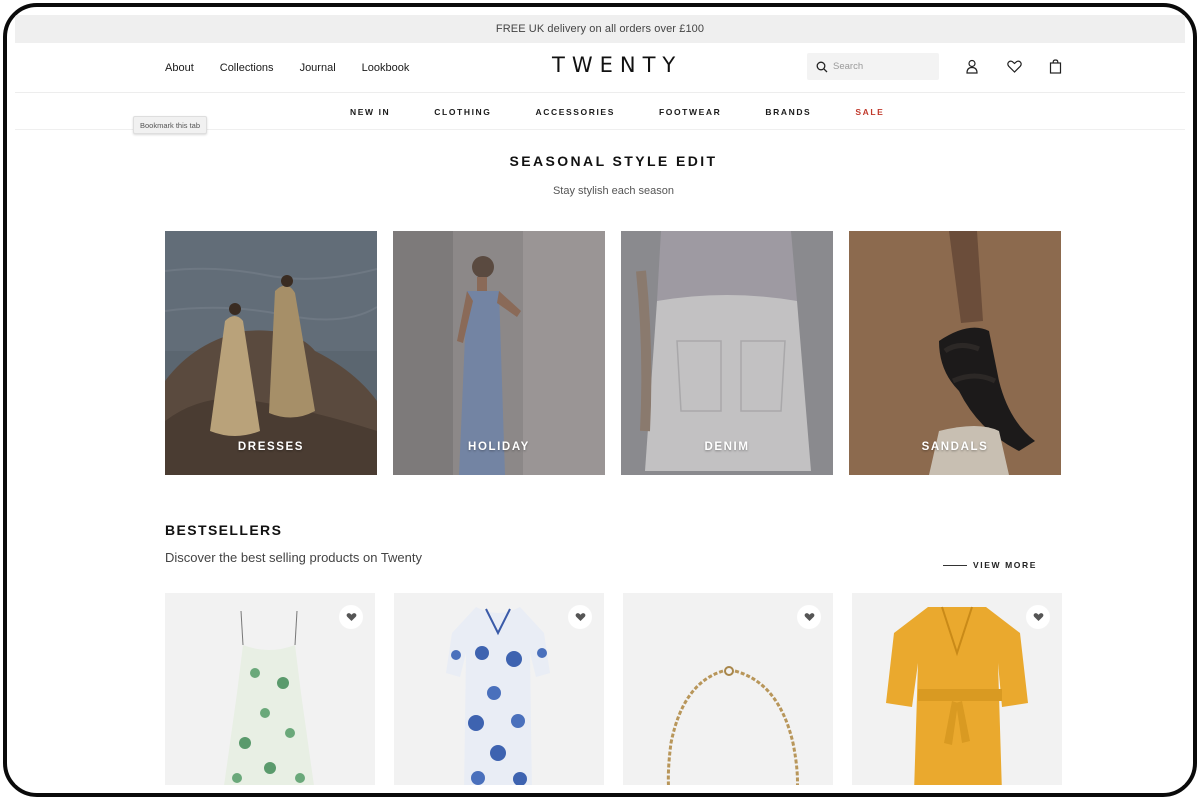 Image resolution: width=1200 pixels, height=800 pixels. I want to click on tile-holiday: HOLIDAY, so click(499, 353).